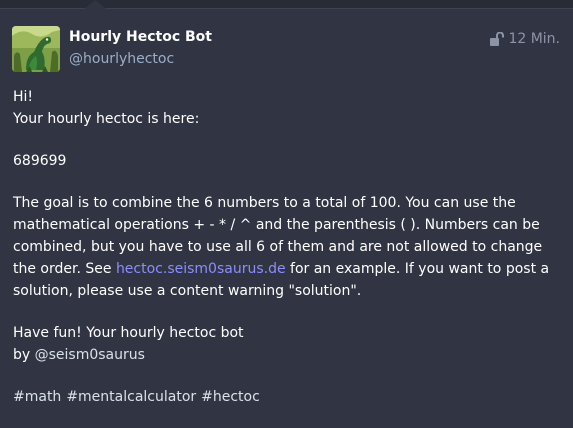 The height and width of the screenshot is (428, 573). Describe the element at coordinates (128, 333) in the screenshot. I see `signoff-text: Have fun! Your hourly hectoc bot` at that location.